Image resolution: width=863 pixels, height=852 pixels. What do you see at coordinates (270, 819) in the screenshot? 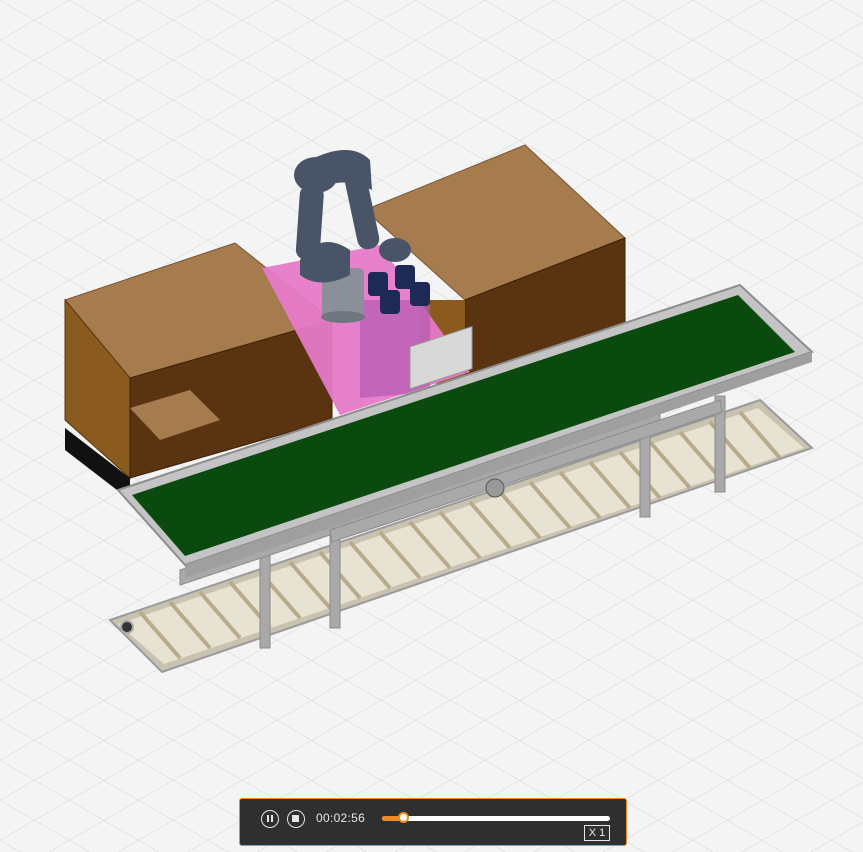
I see `pause-button` at bounding box center [270, 819].